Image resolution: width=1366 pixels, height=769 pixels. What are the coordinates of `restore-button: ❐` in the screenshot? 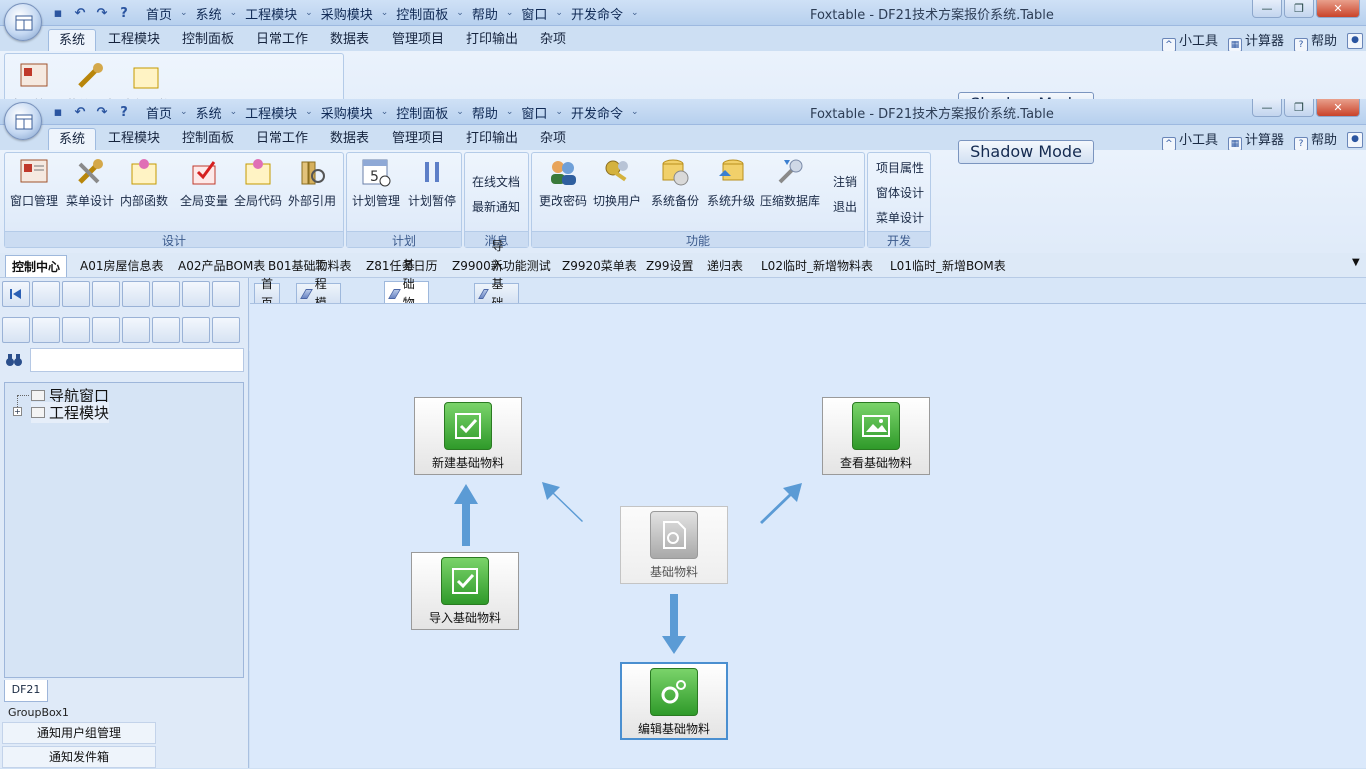 It's located at (1299, 108).